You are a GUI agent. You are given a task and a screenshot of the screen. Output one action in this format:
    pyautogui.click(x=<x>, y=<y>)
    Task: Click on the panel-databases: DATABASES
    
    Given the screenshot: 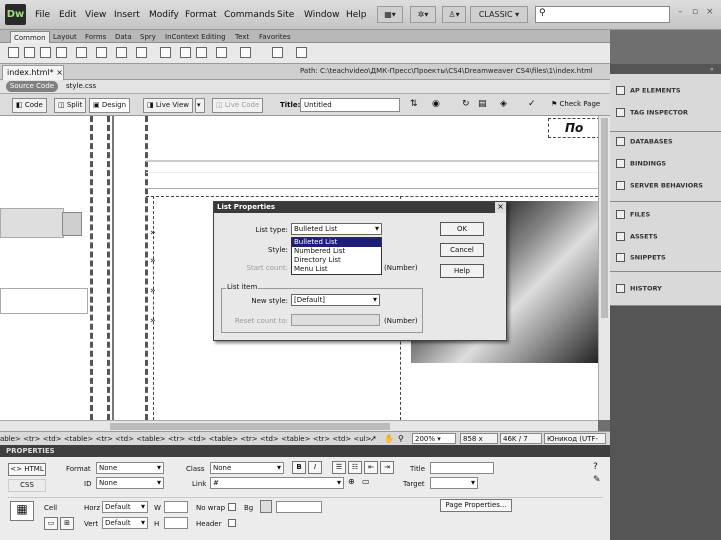 What is the action you would take?
    pyautogui.click(x=644, y=141)
    